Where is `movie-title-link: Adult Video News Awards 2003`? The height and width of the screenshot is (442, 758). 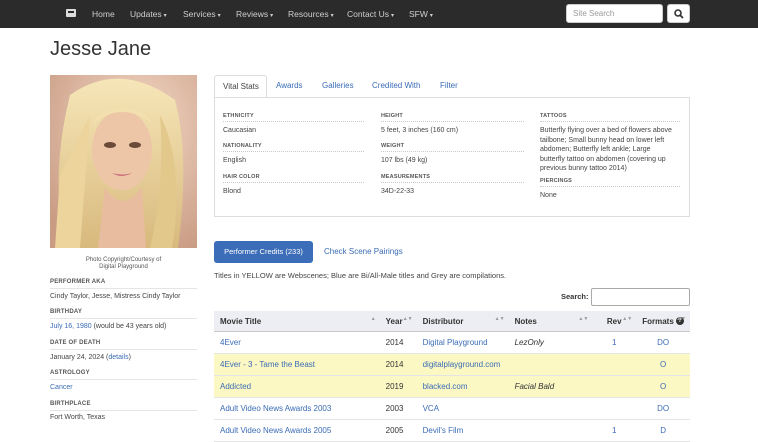
movie-title-link: Adult Video News Awards 2003 is located at coordinates (297, 408).